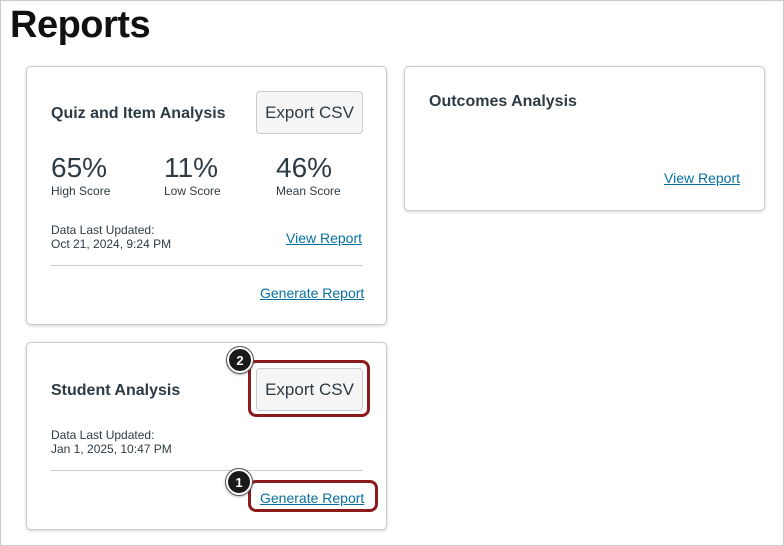 The height and width of the screenshot is (546, 784). I want to click on stat-label: Low Score, so click(192, 191).